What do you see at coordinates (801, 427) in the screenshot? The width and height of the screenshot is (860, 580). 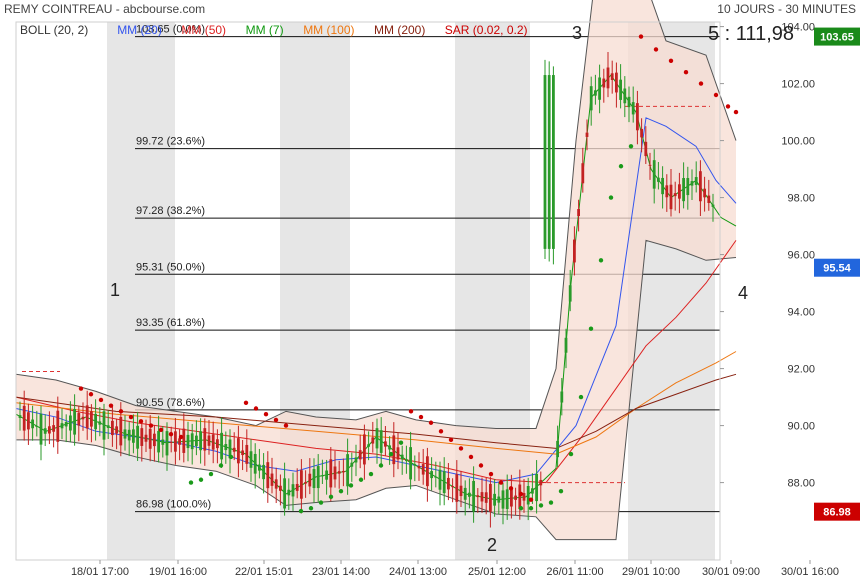 I see `y-tick-label: 90.00` at bounding box center [801, 427].